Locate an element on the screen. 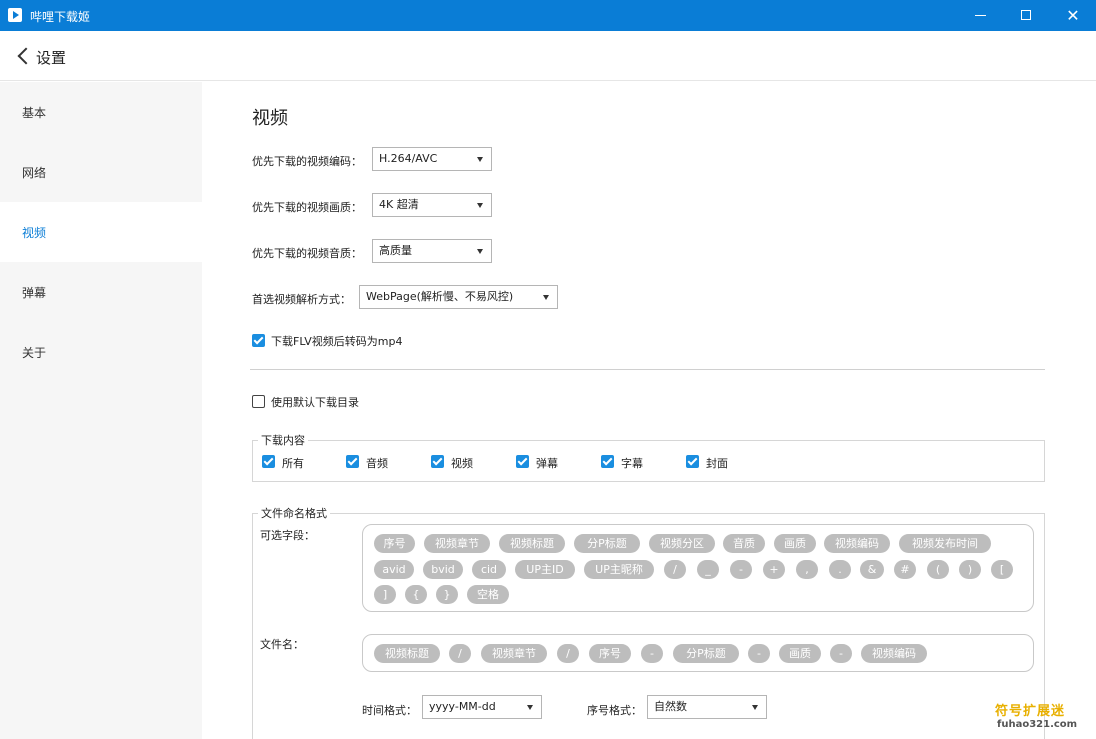 The height and width of the screenshot is (739, 1096). field-chip: ] is located at coordinates (385, 594).